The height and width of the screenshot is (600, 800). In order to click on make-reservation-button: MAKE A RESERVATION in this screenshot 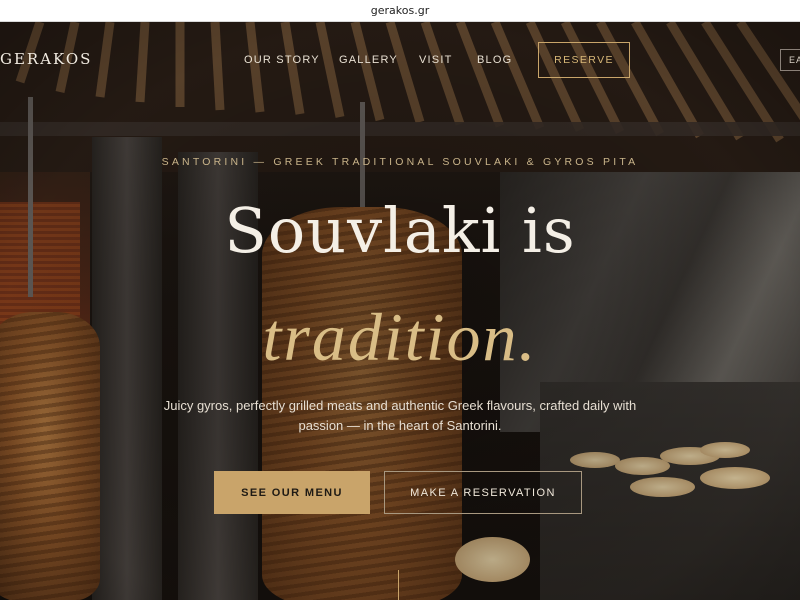, I will do `click(483, 492)`.